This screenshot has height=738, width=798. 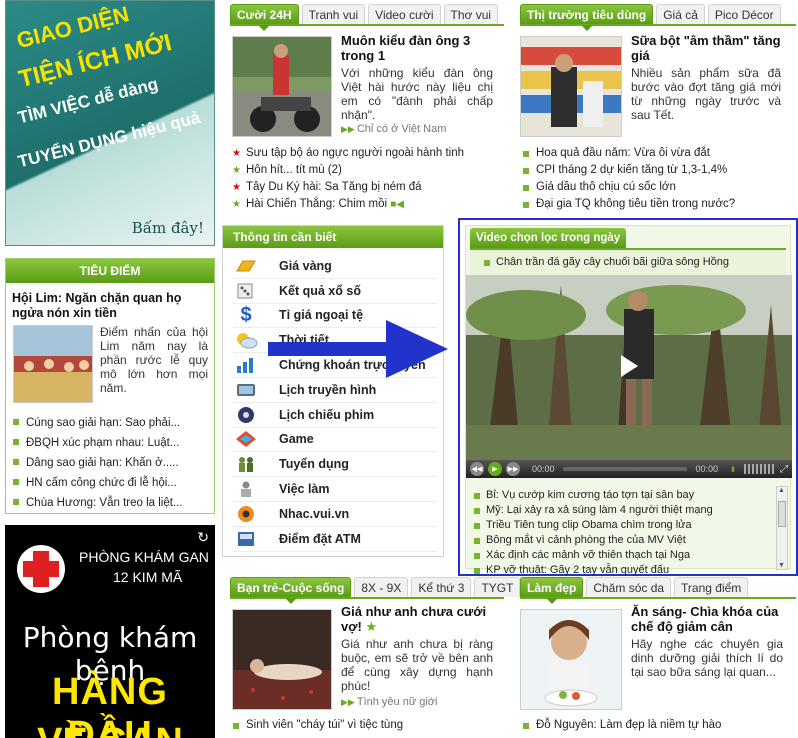 What do you see at coordinates (624, 540) in the screenshot?
I see `list-item: Bông mắt vì cảnh phòng the của MV Việt` at bounding box center [624, 540].